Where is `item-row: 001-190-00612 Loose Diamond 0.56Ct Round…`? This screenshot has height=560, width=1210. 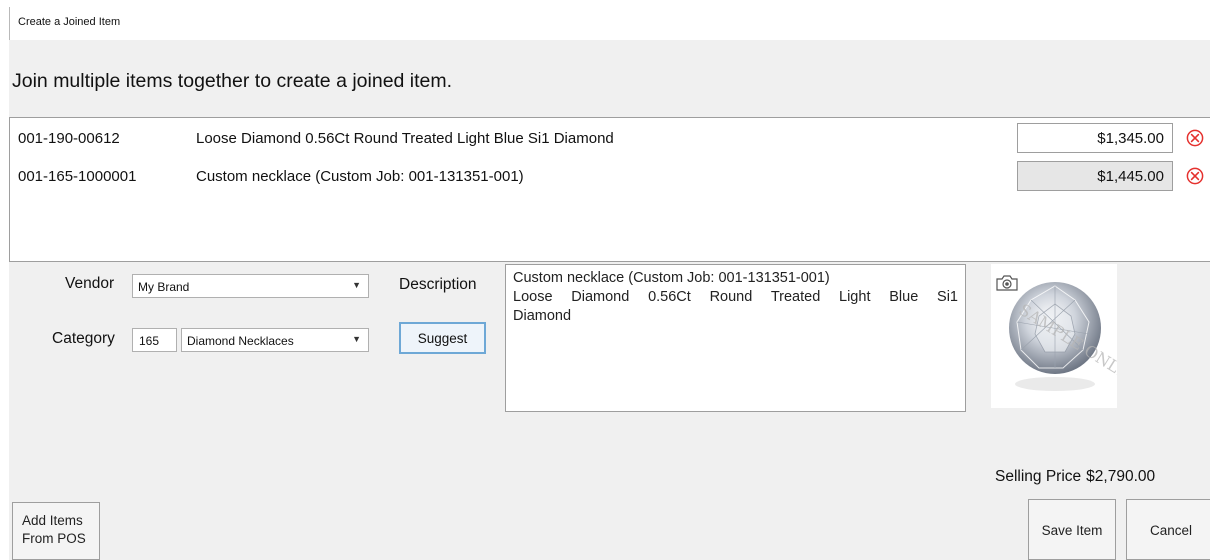 item-row: 001-190-00612 Loose Diamond 0.56Ct Round… is located at coordinates (610, 138).